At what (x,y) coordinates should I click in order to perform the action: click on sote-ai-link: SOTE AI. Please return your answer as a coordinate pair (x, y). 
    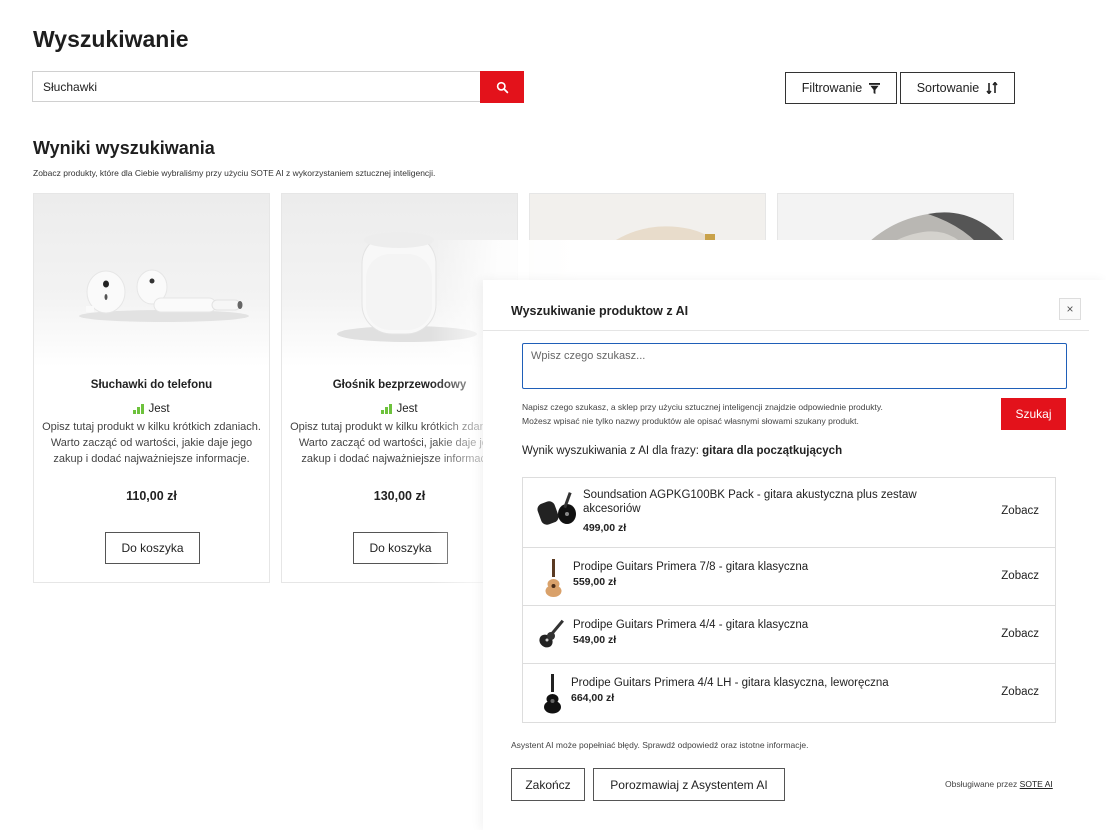
    Looking at the image, I should click on (1036, 784).